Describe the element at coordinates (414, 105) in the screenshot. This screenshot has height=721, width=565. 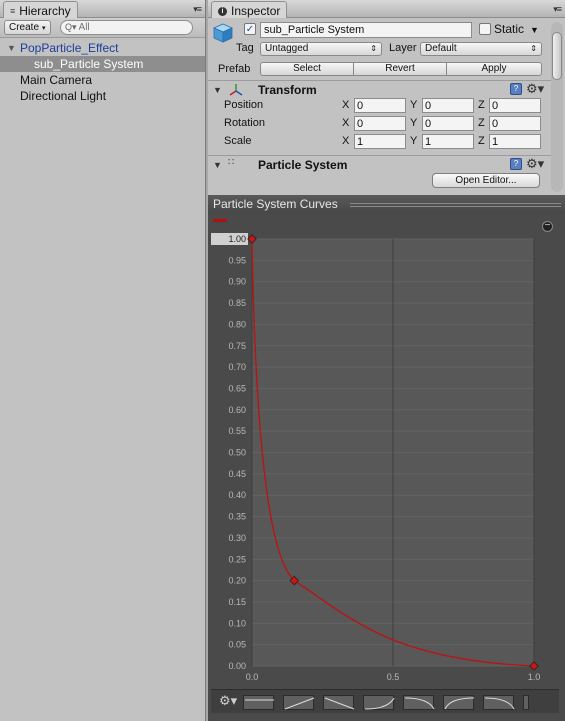
I see `y-axis-label: Y` at that location.